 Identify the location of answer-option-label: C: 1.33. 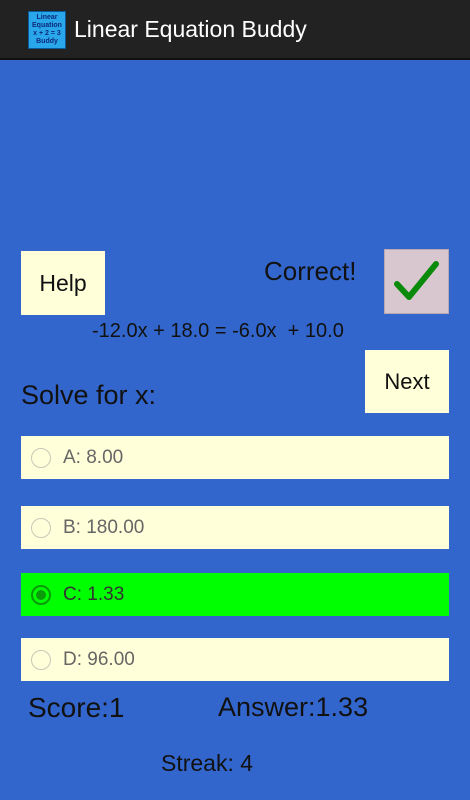
(94, 594).